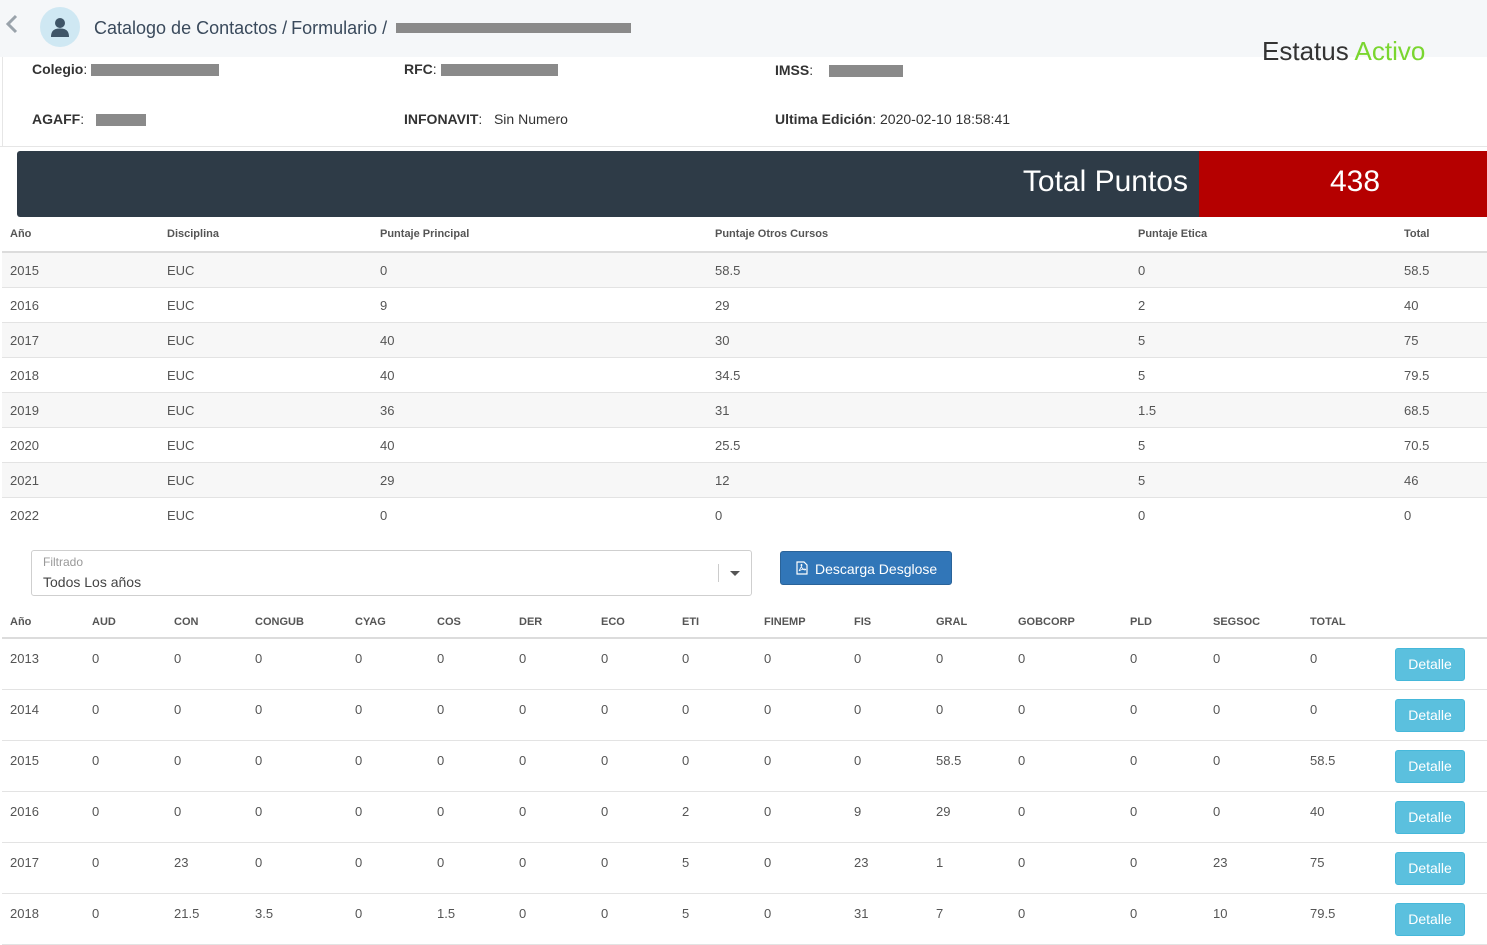 The image size is (1487, 945). Describe the element at coordinates (1172, 234) in the screenshot. I see `col-header-puntaje-etica: Puntaje Etica` at that location.